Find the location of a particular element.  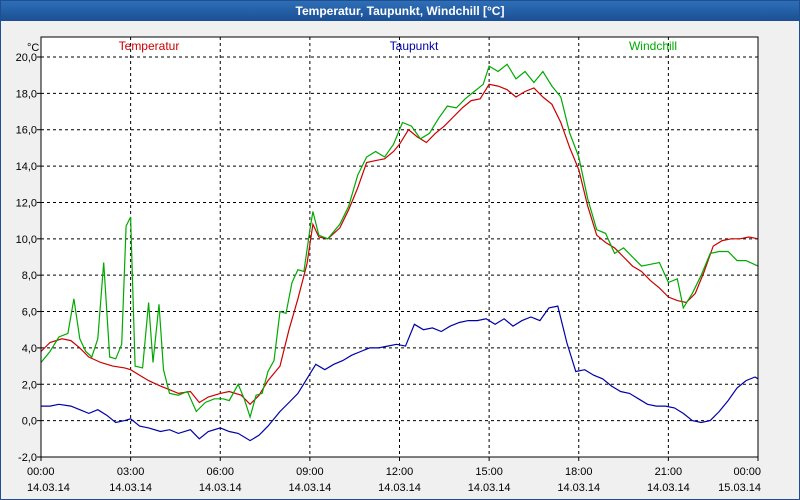

y-tick-label: 12,0 is located at coordinates (26, 203).